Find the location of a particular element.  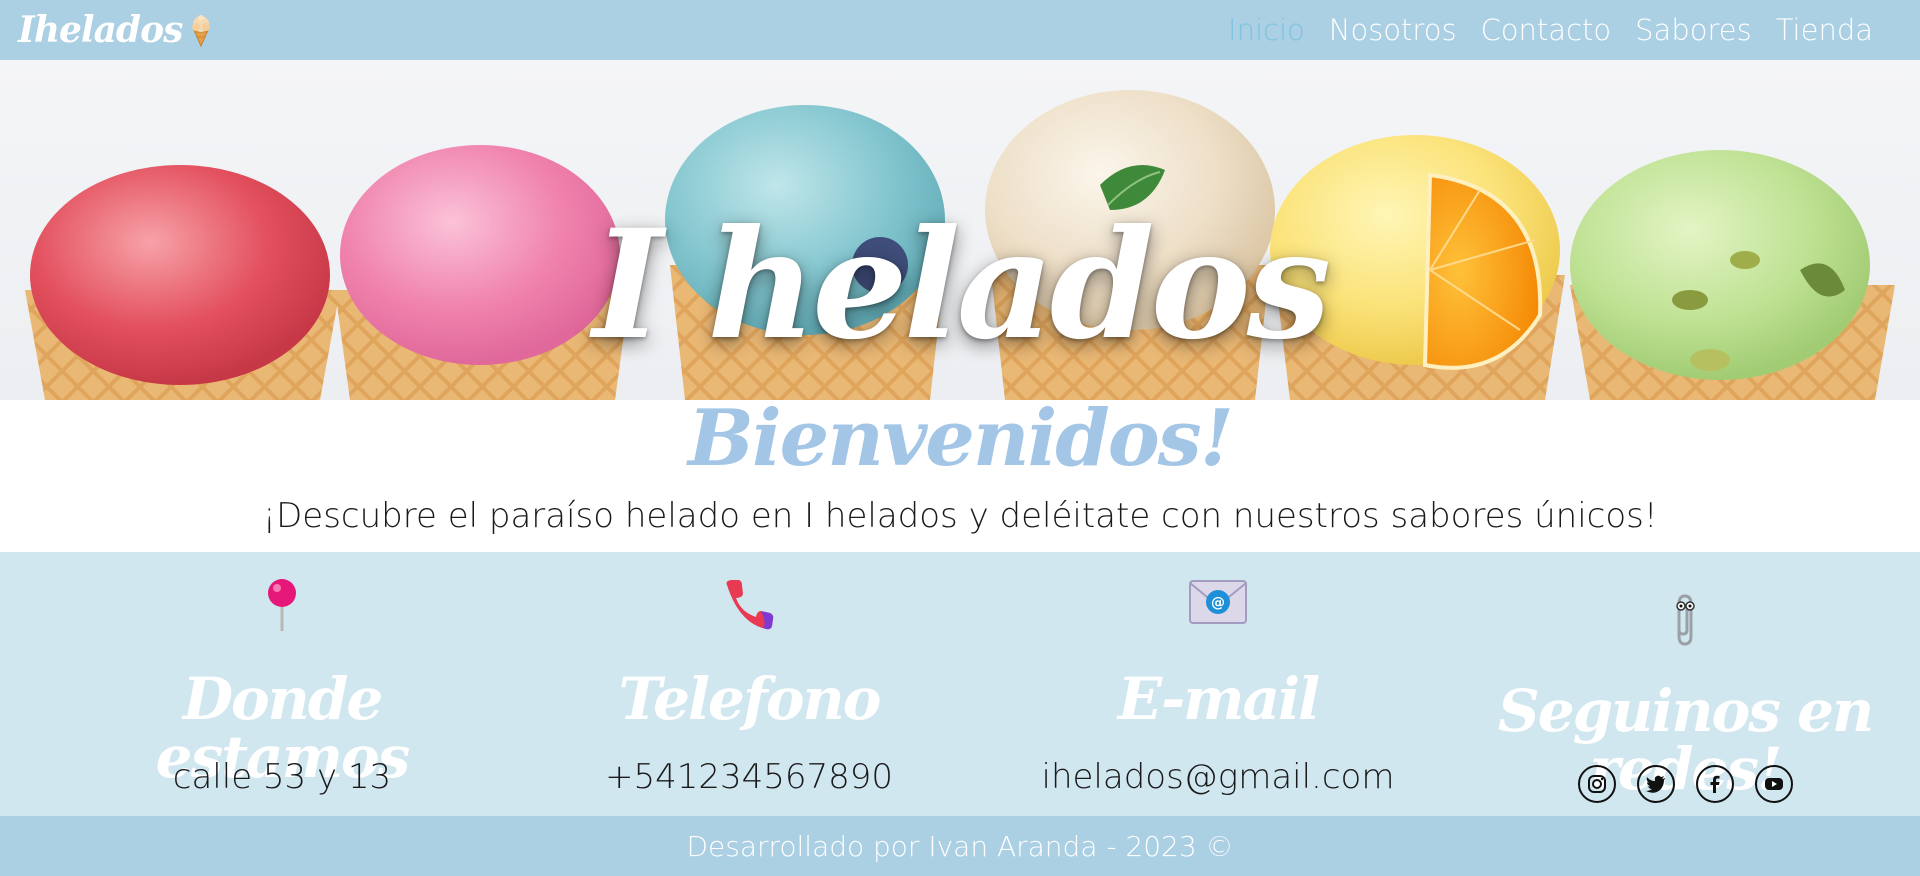

main-nav: Inicio Nosotros Contacto Sabores Tienda is located at coordinates (1550, 30).